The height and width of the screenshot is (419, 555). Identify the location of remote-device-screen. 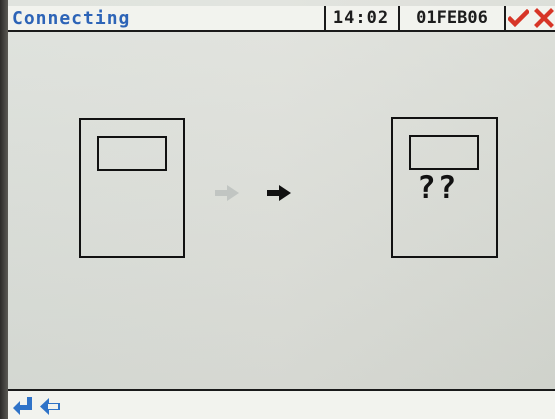
(444, 152).